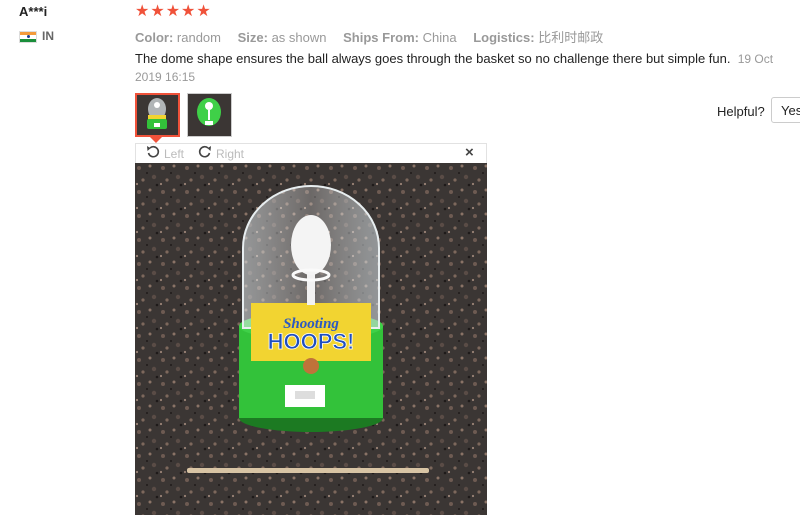  Describe the element at coordinates (252, 37) in the screenshot. I see `size-label: Size:` at that location.